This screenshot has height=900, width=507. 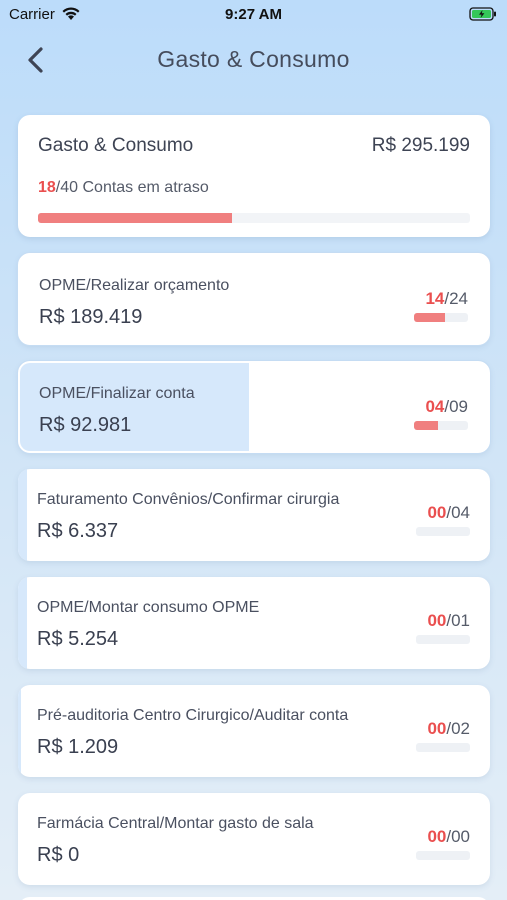 I want to click on back-button, so click(x=36, y=60).